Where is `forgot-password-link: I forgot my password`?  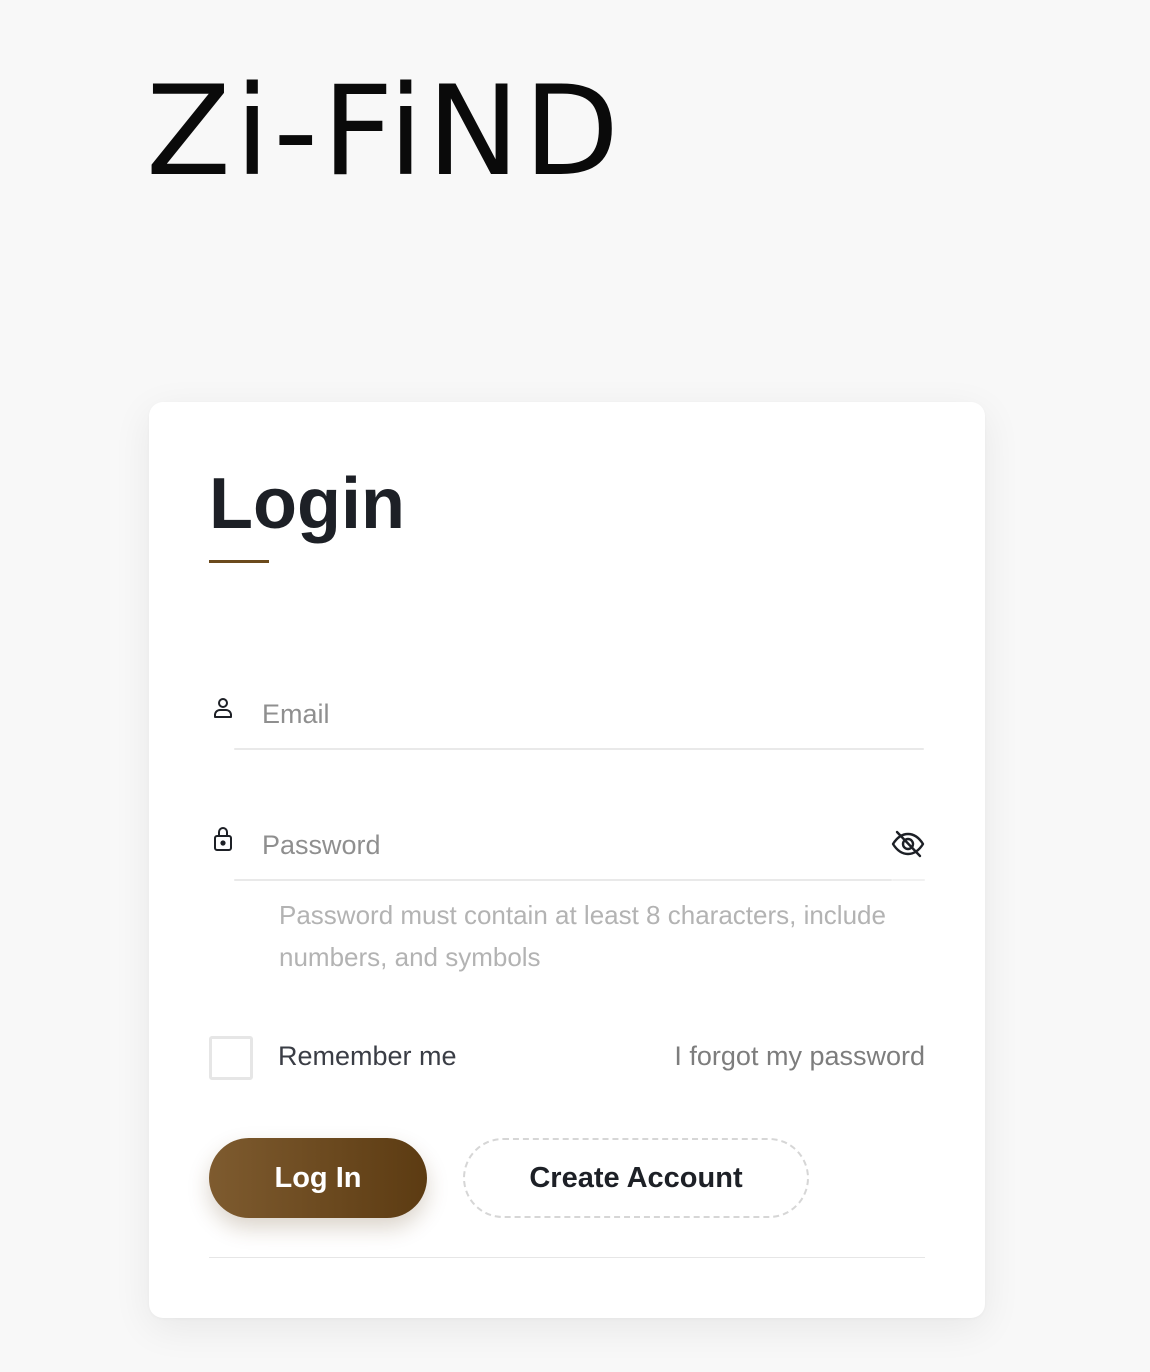 forgot-password-link: I forgot my password is located at coordinates (799, 1056).